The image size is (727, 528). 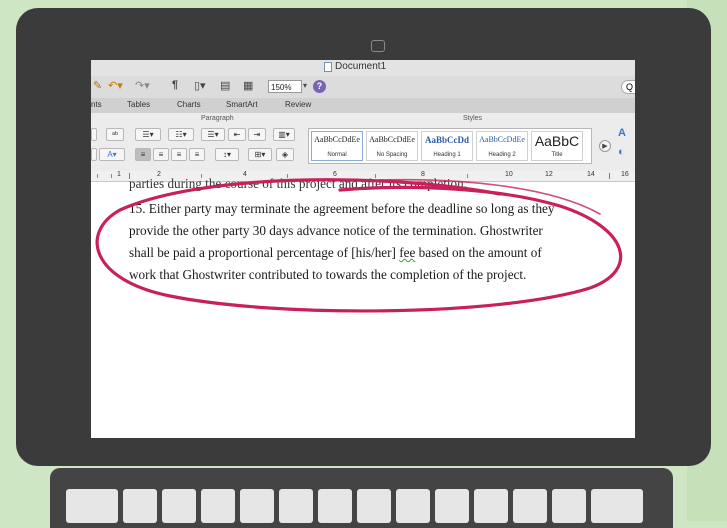 What do you see at coordinates (628, 87) in the screenshot?
I see `search-input: Q` at bounding box center [628, 87].